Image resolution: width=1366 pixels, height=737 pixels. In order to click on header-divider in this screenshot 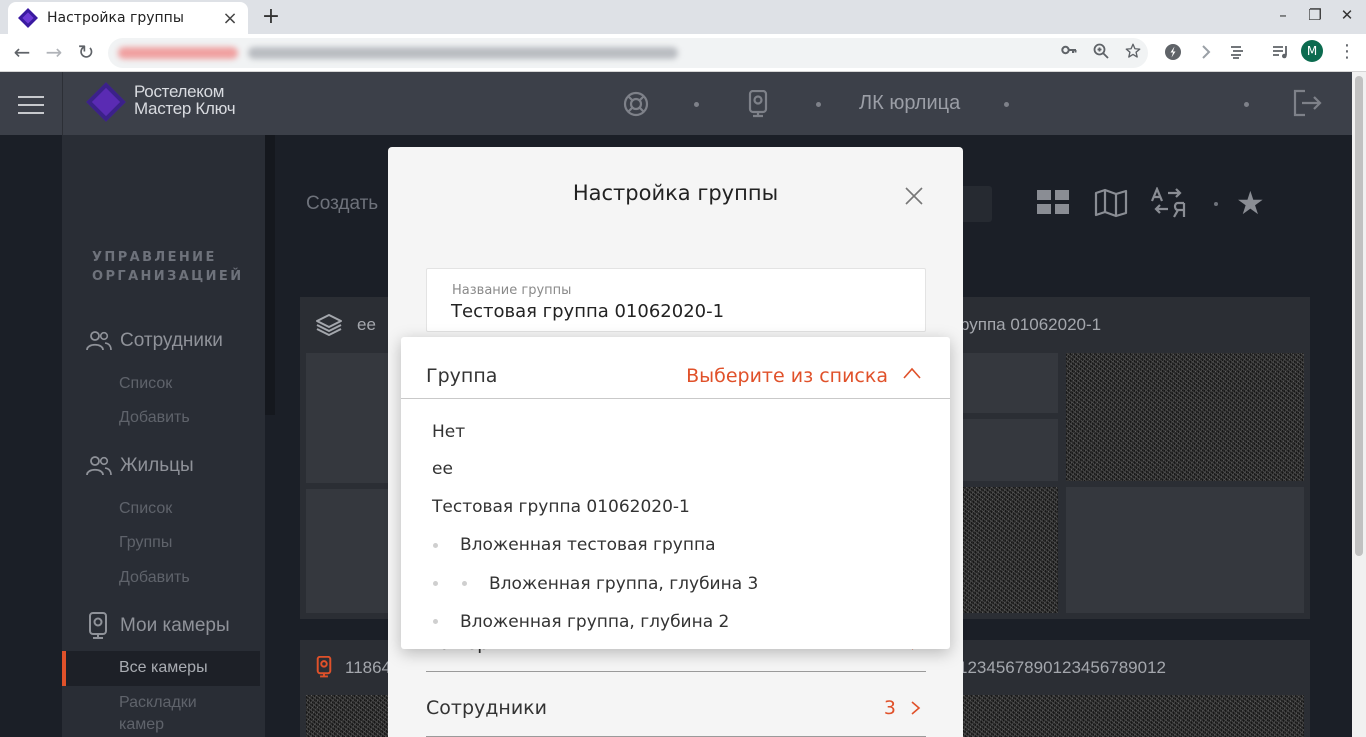, I will do `click(62, 103)`.